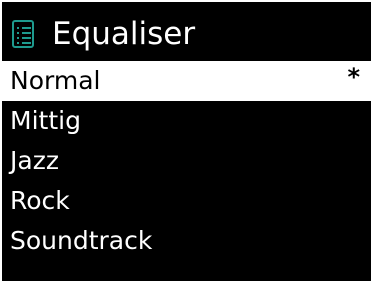 The image size is (374, 284). I want to click on option-soundtrack: Soundtrack, so click(186, 241).